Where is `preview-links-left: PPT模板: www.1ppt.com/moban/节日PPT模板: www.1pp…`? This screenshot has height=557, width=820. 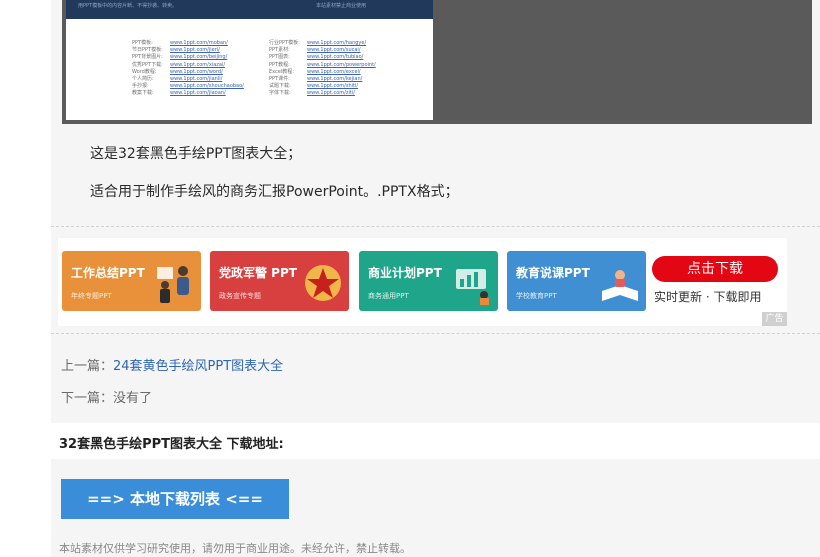 preview-links-left: PPT模板: www.1ppt.com/moban/节日PPT模板: www.1pp… is located at coordinates (188, 69).